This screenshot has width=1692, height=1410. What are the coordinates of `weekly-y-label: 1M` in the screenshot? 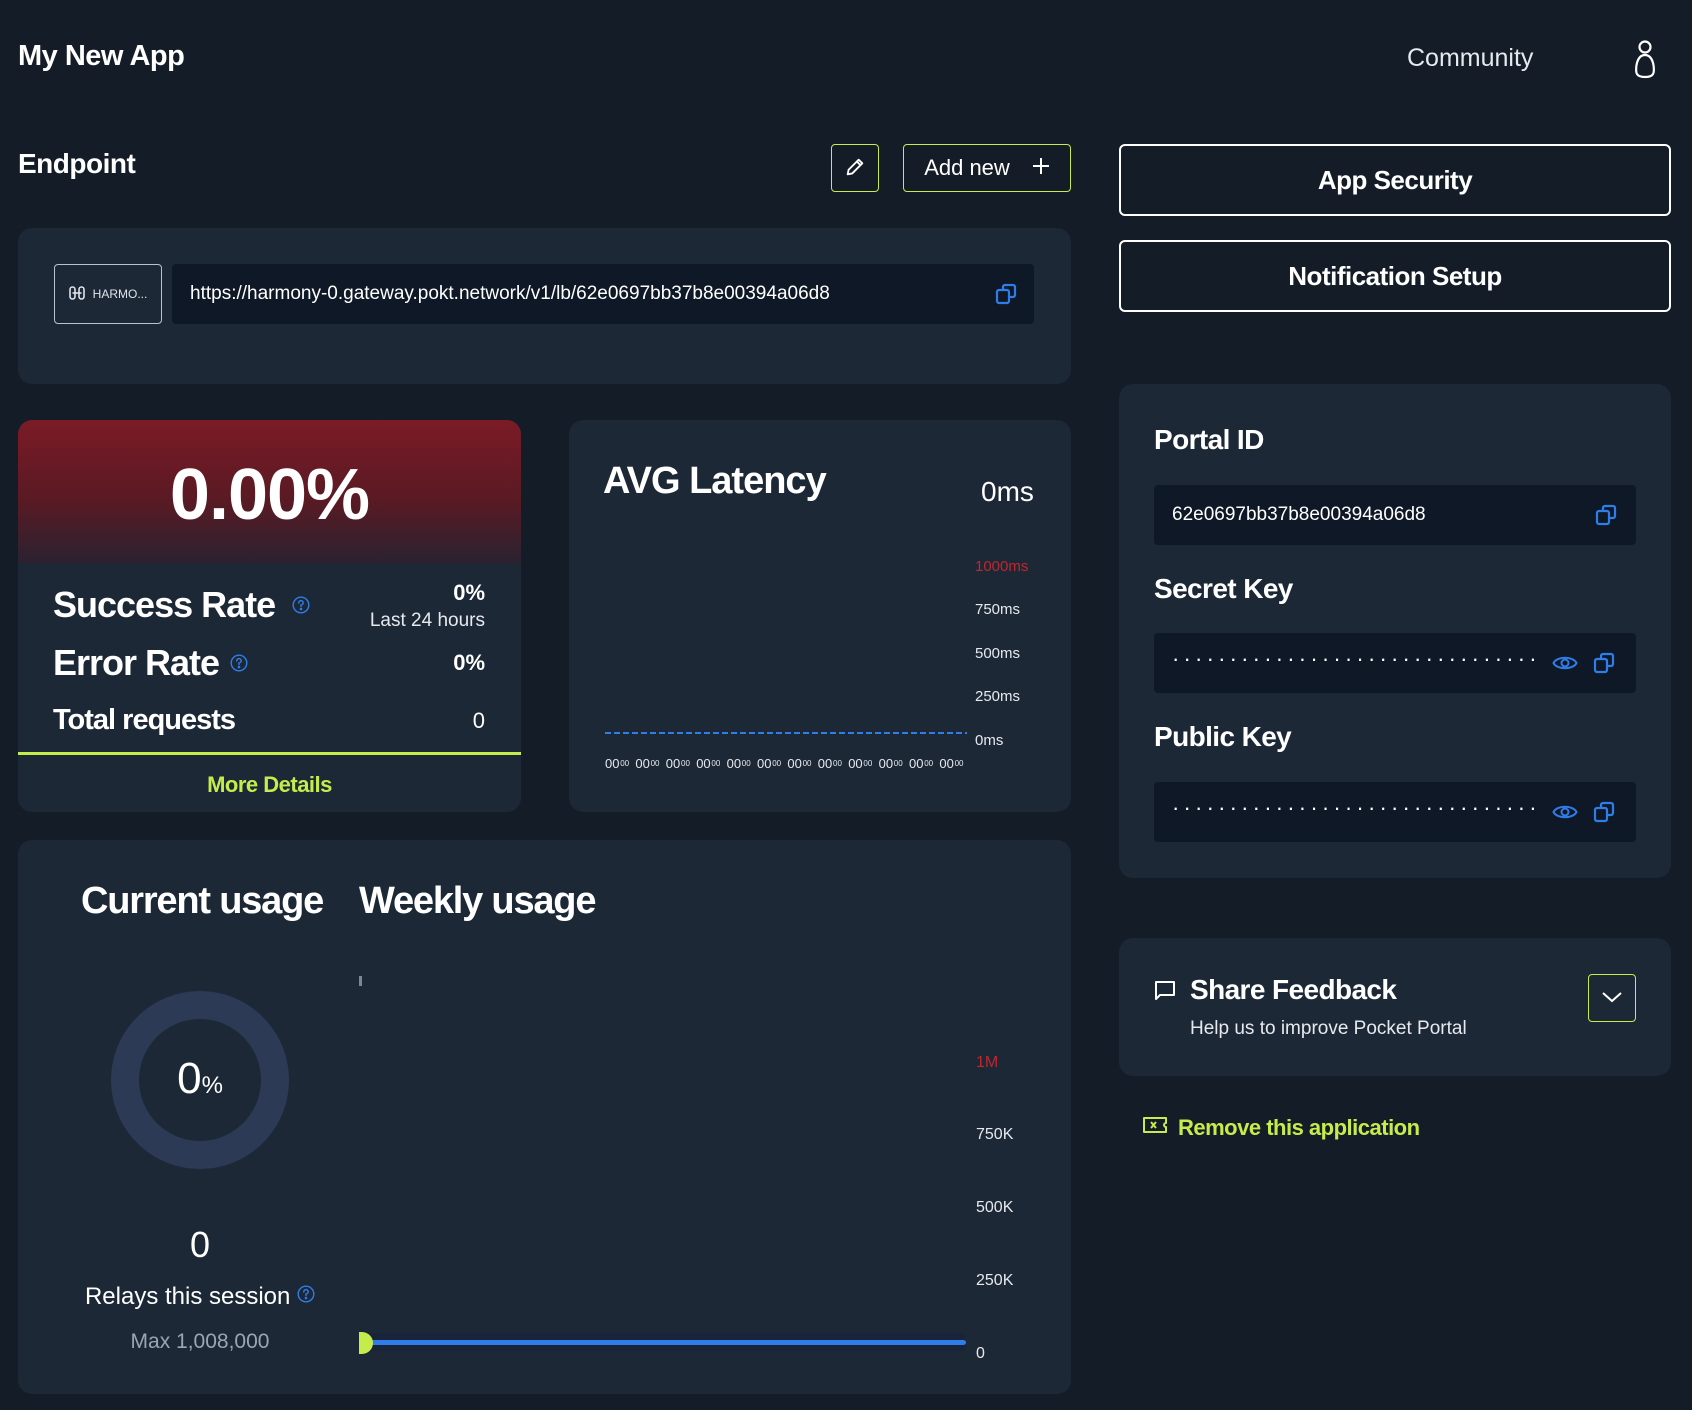 It's located at (987, 1062).